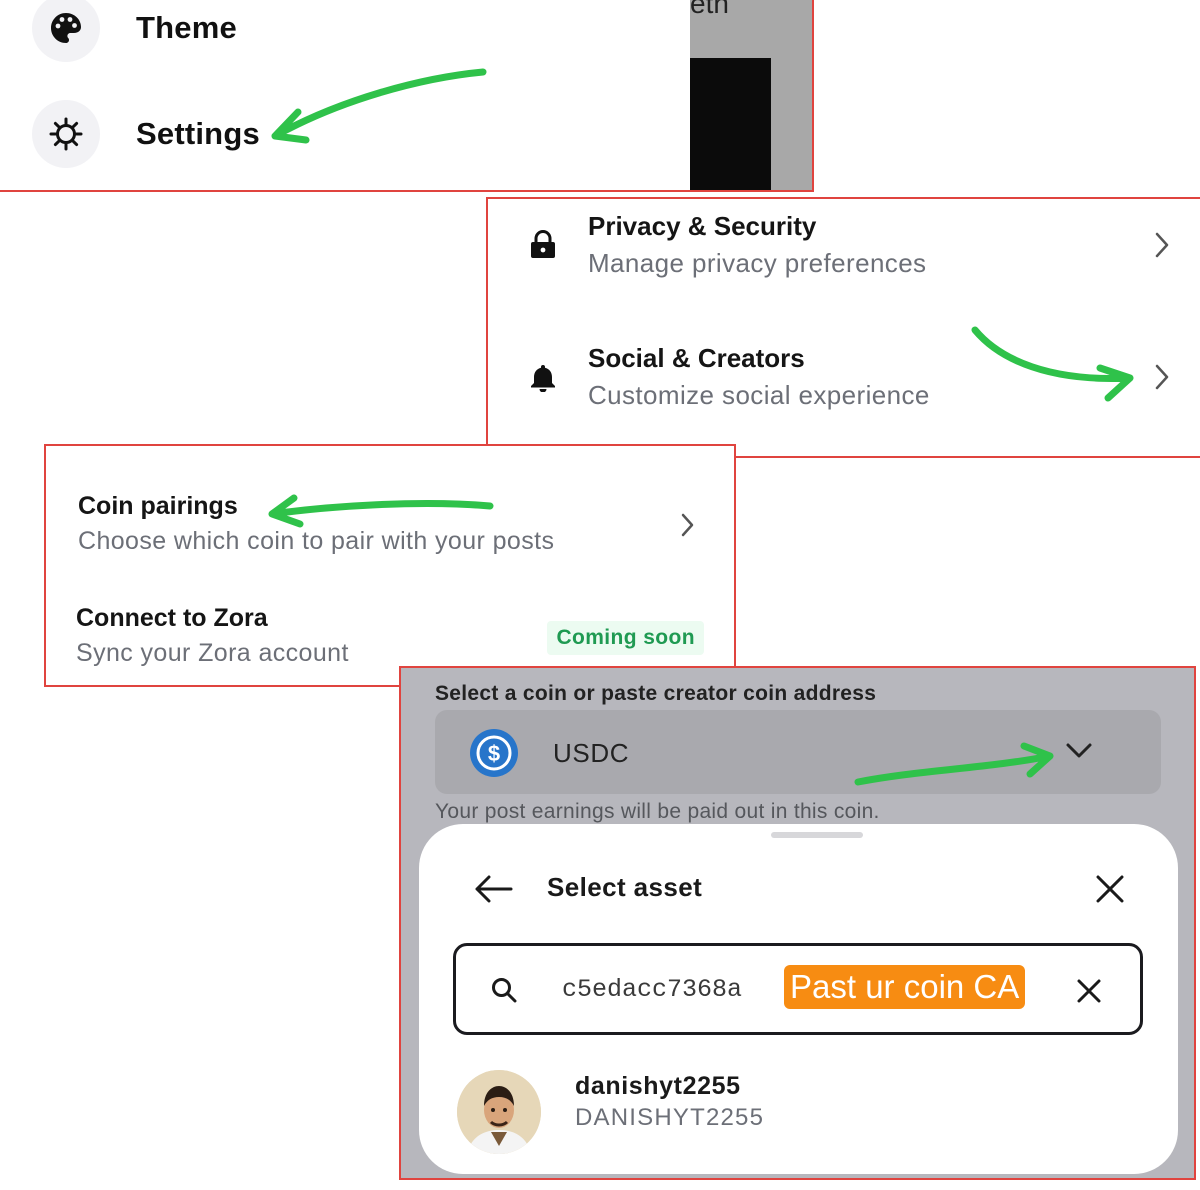  I want to click on gear-icon, so click(66, 134).